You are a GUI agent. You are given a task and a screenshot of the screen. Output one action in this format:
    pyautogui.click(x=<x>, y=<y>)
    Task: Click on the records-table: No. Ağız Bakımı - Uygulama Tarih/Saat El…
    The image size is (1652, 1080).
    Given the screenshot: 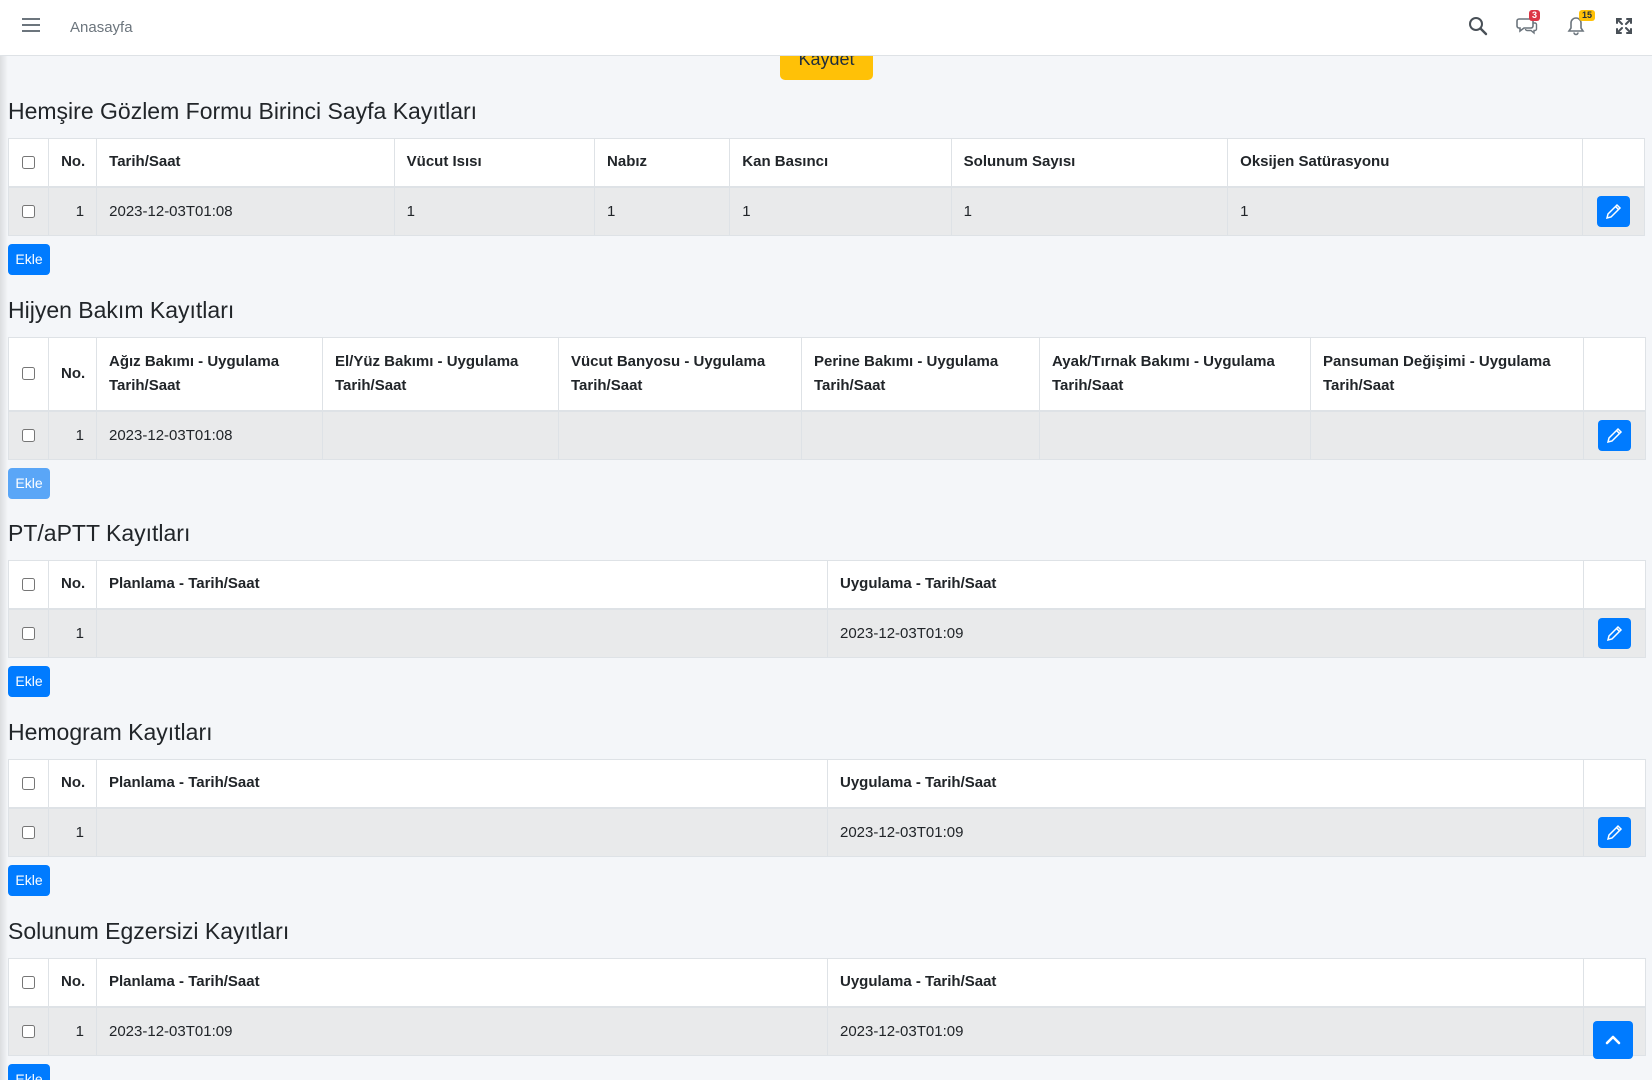 What is the action you would take?
    pyautogui.click(x=827, y=398)
    